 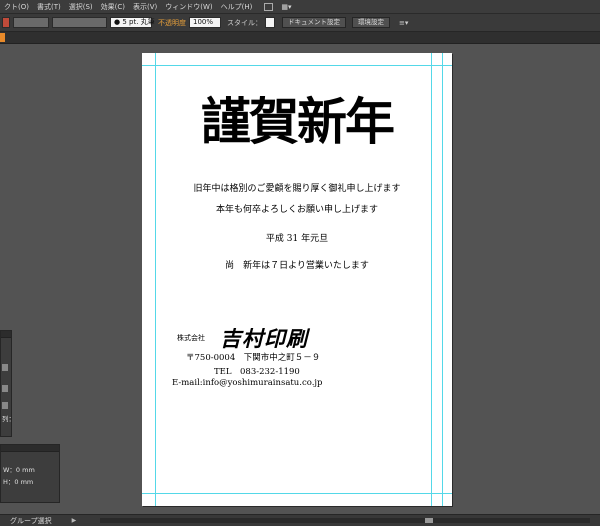 What do you see at coordinates (155, 279) in the screenshot?
I see `guide-left` at bounding box center [155, 279].